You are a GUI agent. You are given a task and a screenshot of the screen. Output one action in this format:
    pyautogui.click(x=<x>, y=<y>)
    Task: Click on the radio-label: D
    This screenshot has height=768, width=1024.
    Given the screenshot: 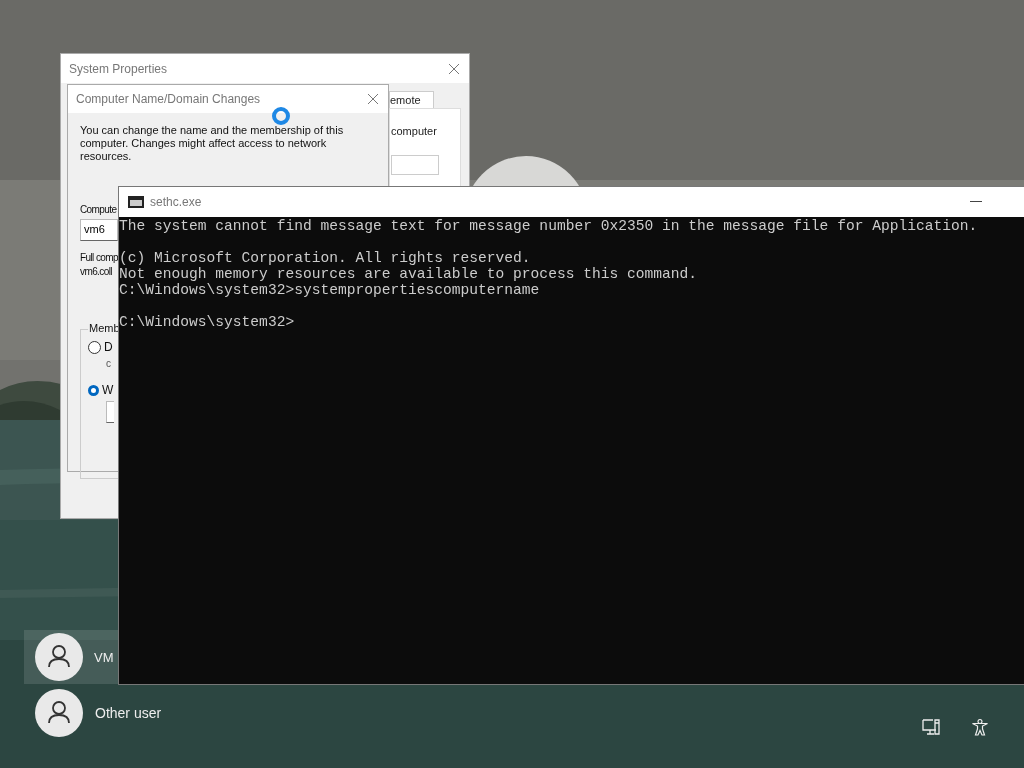 What is the action you would take?
    pyautogui.click(x=108, y=347)
    